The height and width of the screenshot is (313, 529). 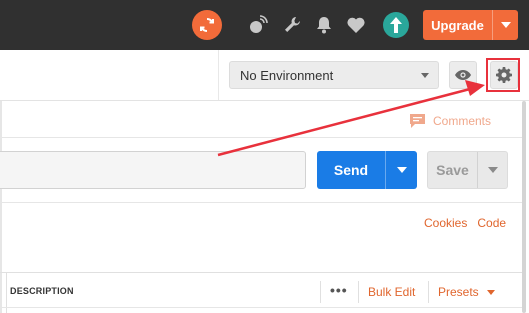 I want to click on save-dropdown, so click(x=492, y=170).